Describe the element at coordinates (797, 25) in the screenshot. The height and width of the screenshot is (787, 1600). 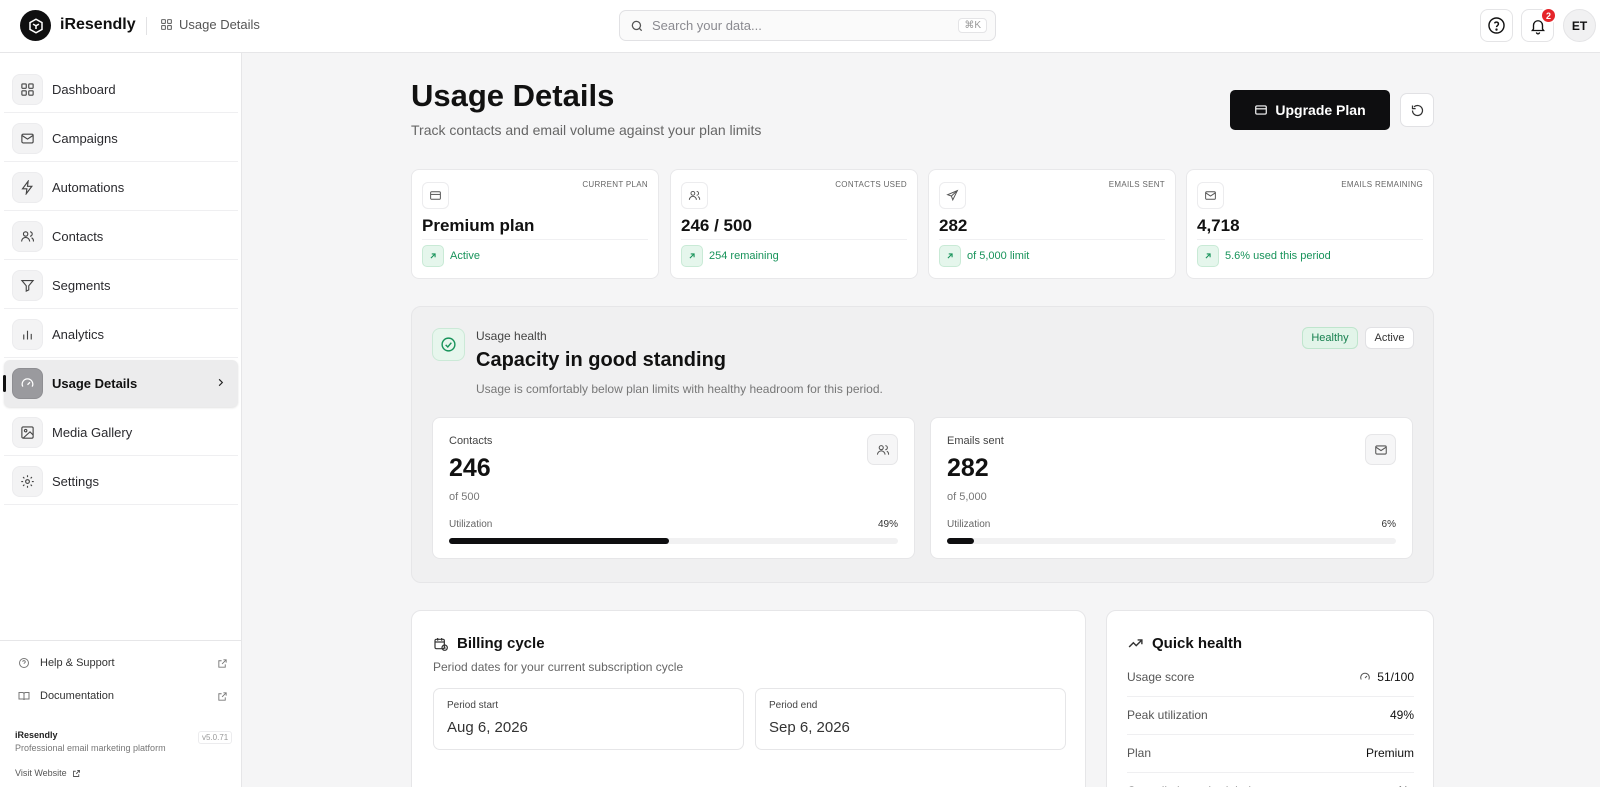
I see `search-input` at that location.